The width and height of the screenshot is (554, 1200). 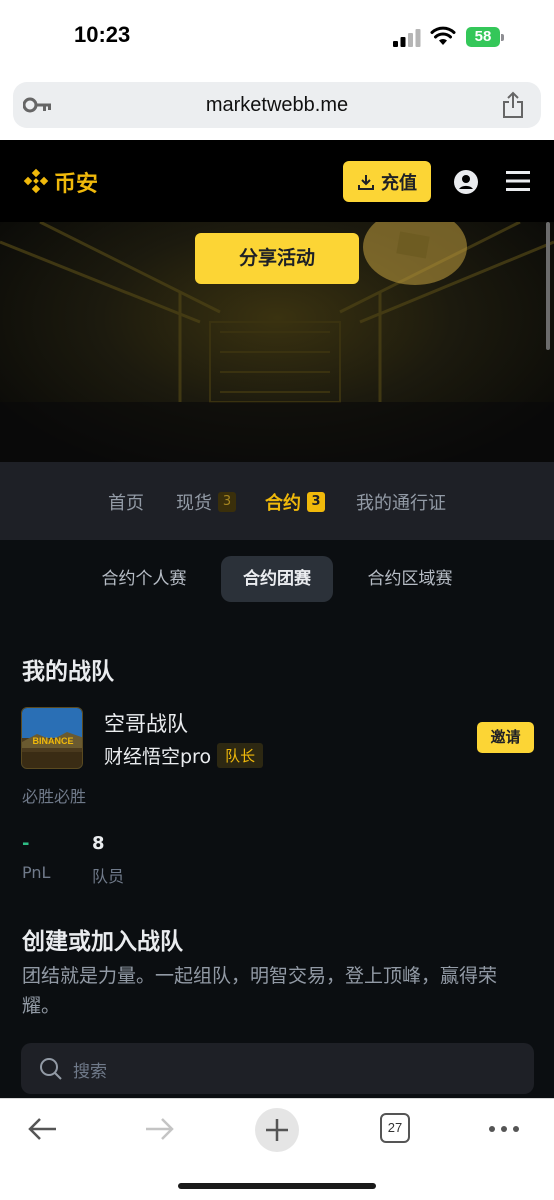 I want to click on tab-spot: 现货 3, so click(x=206, y=502).